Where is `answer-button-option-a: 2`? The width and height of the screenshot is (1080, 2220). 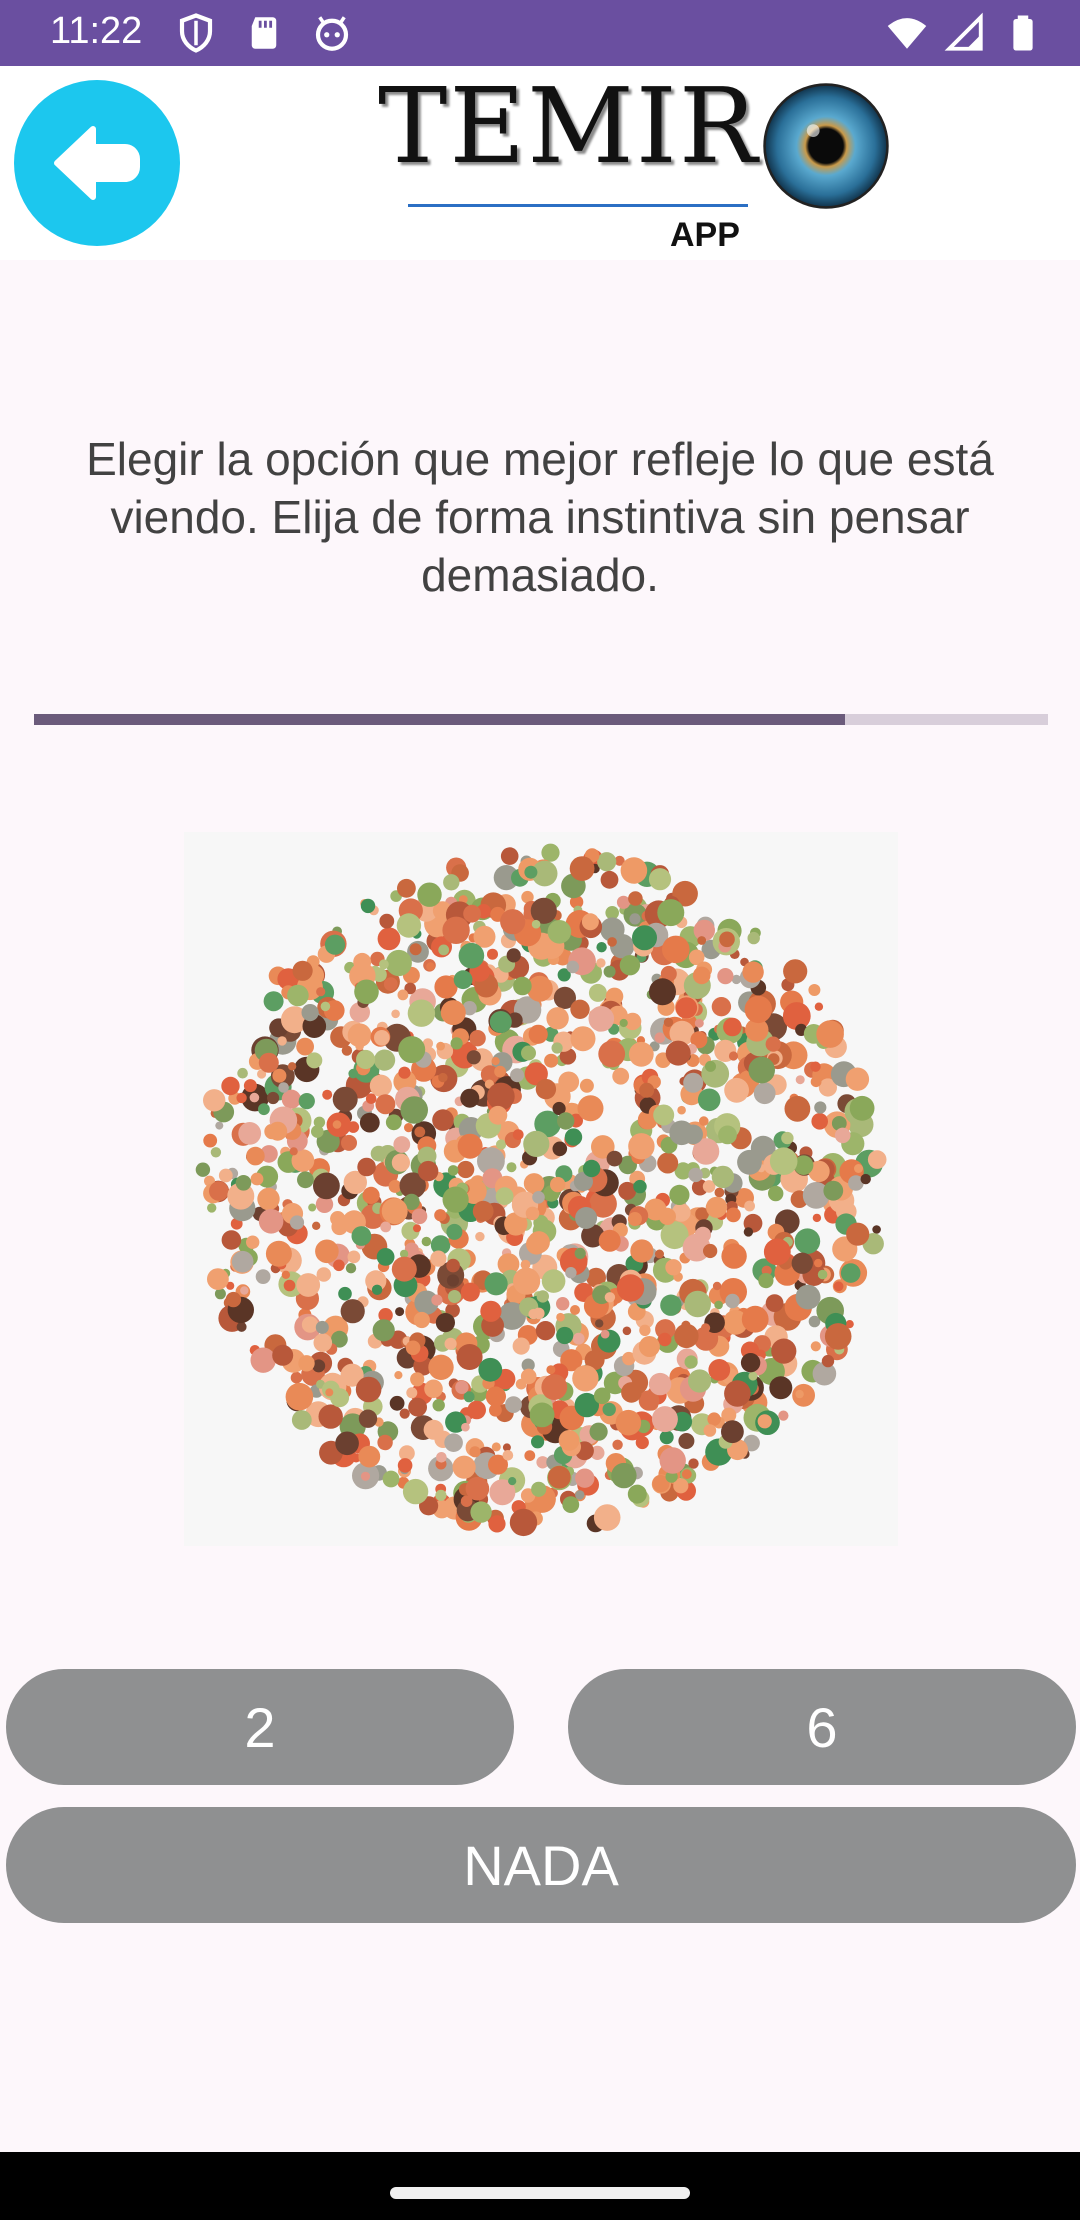 answer-button-option-a: 2 is located at coordinates (260, 1727).